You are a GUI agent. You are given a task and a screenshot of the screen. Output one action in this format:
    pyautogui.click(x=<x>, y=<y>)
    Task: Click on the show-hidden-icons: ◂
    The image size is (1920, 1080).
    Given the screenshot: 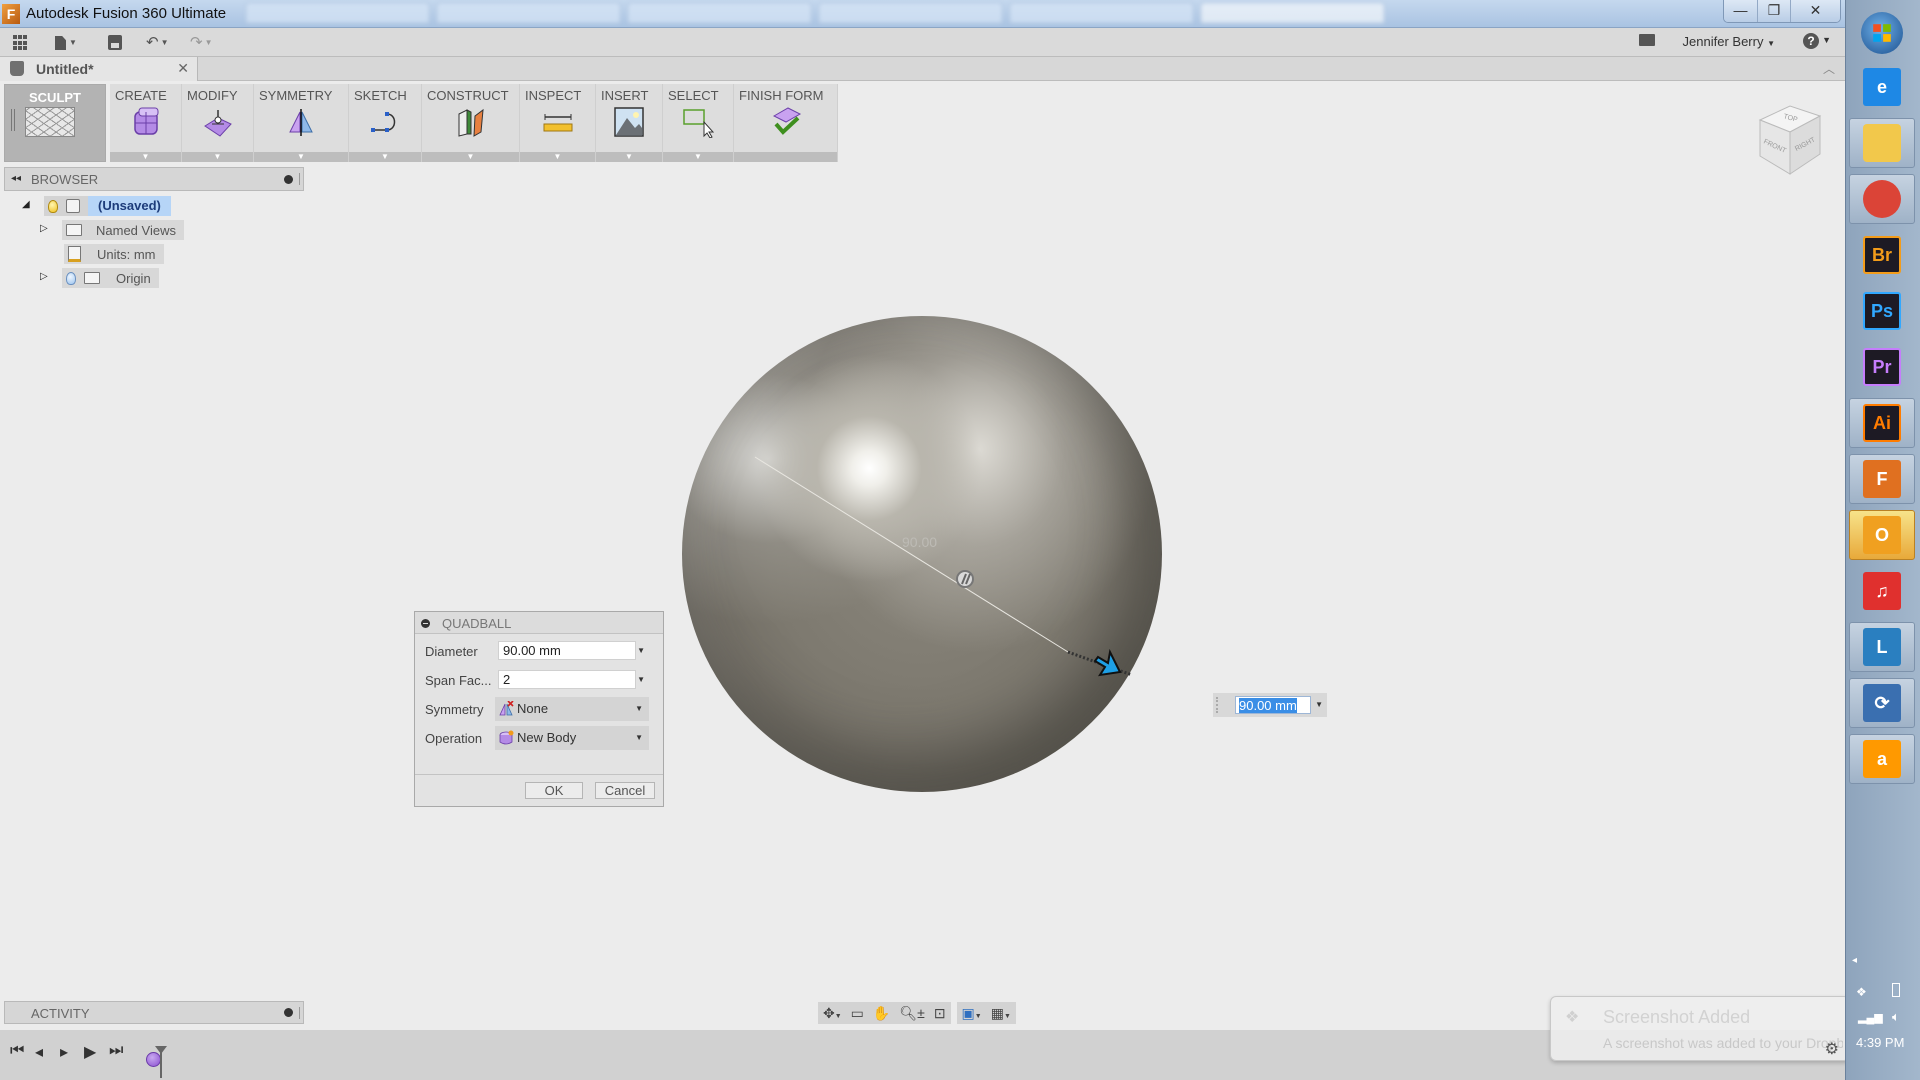 What is the action you would take?
    pyautogui.click(x=1854, y=960)
    